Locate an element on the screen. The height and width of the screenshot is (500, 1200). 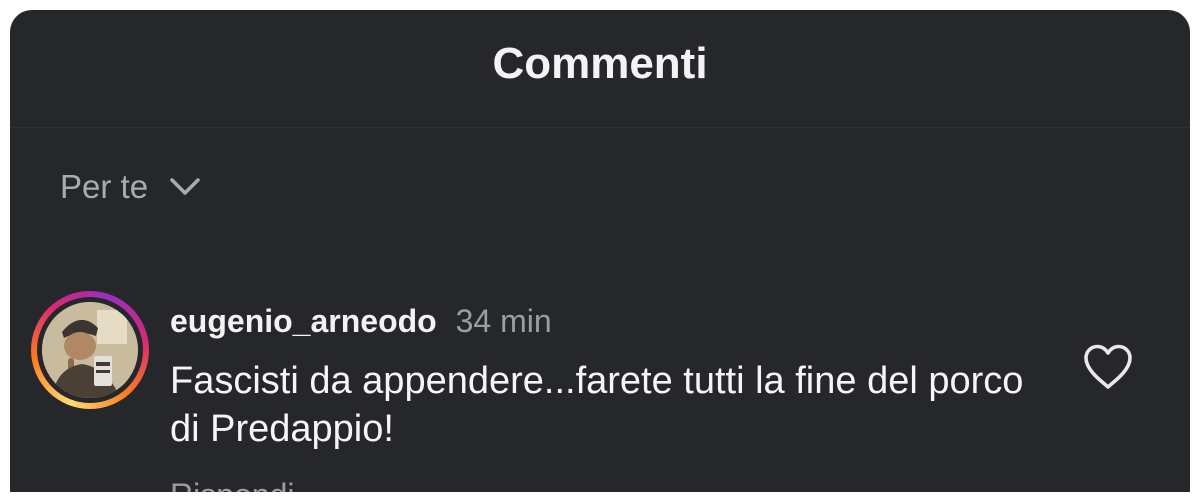
avatar is located at coordinates (90, 350).